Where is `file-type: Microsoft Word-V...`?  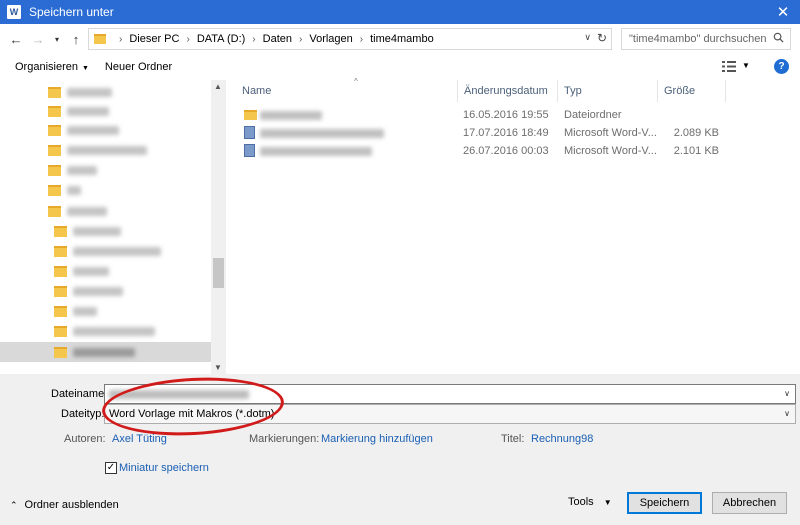
file-type: Microsoft Word-V... is located at coordinates (610, 133).